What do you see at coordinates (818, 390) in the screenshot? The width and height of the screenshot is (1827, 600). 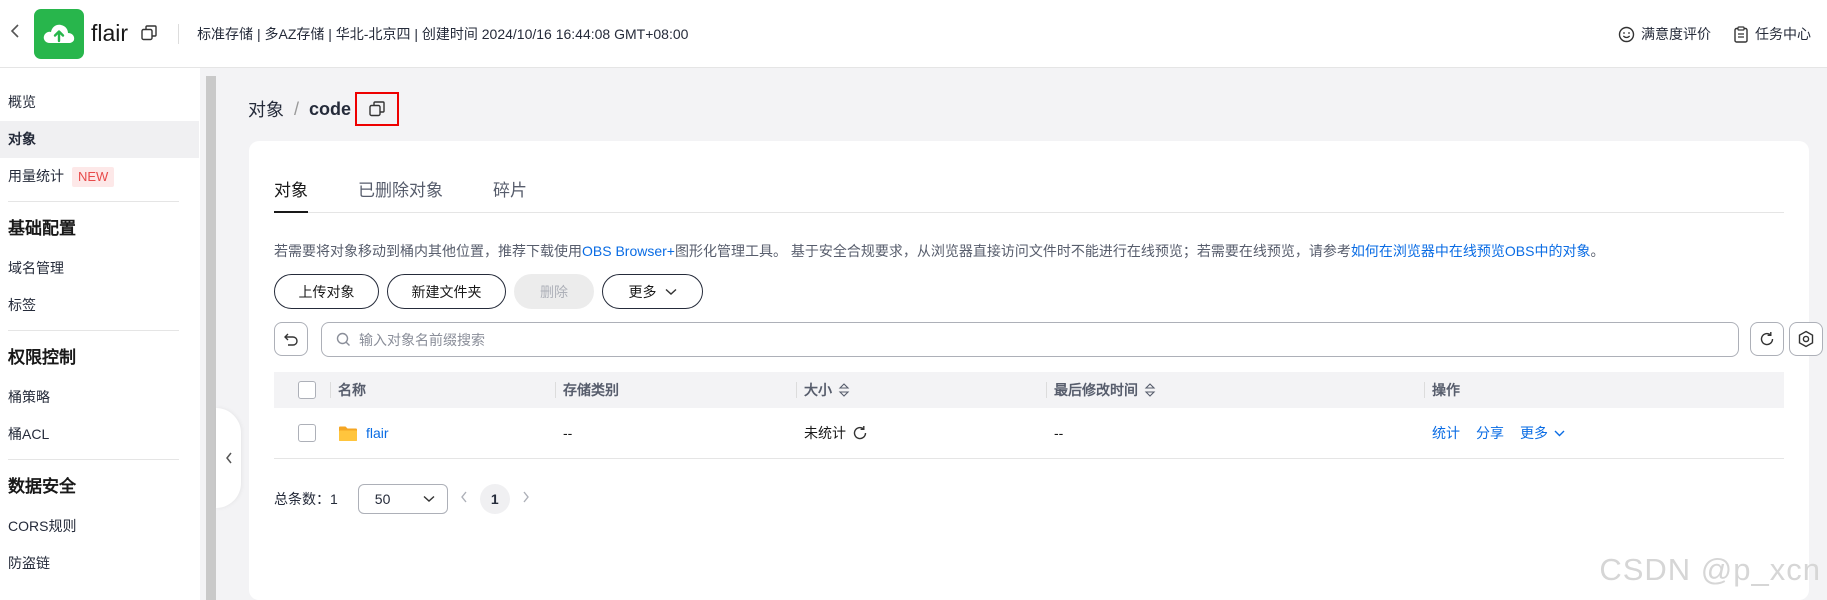 I see `column-header-label: 大小` at bounding box center [818, 390].